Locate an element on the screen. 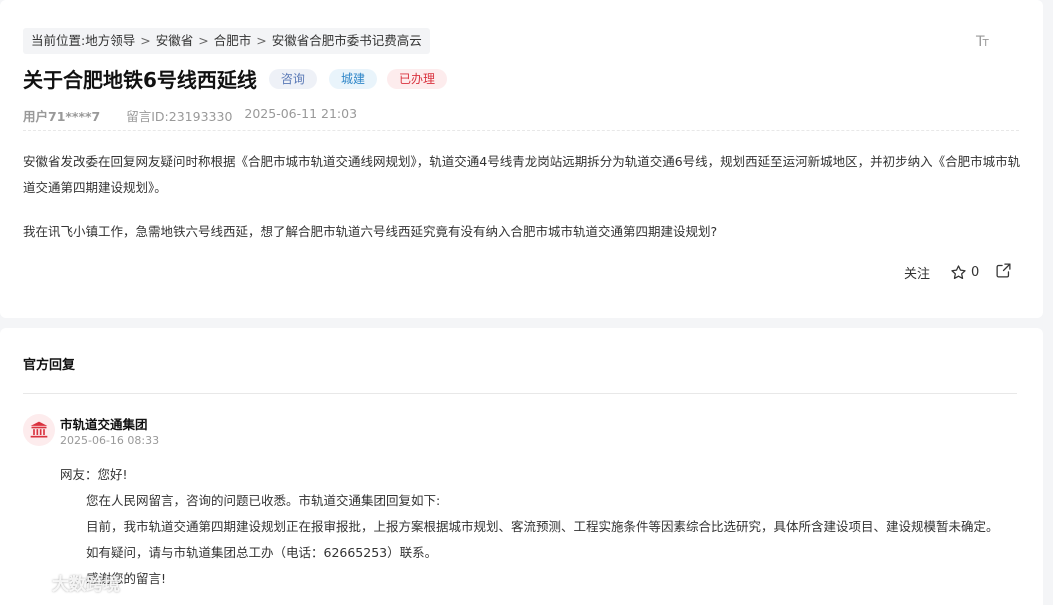 The image size is (1053, 605). breadcrumb-item-province: 安徽省 is located at coordinates (175, 41).